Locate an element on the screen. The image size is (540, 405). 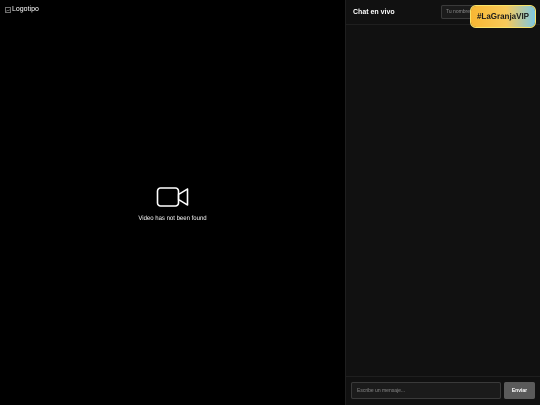
hashtag-badge: #LaGranjaVIP is located at coordinates (503, 16).